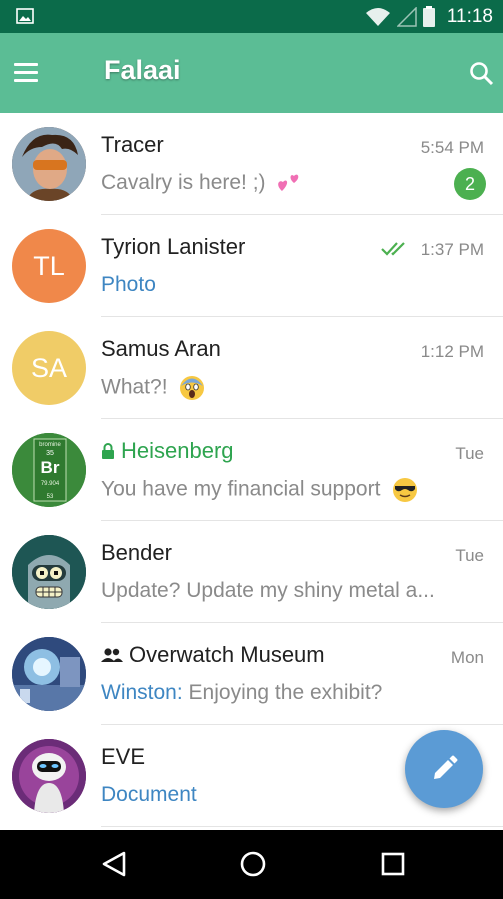 The width and height of the screenshot is (503, 899). What do you see at coordinates (251, 16) in the screenshot?
I see `status-bar: 11:18` at bounding box center [251, 16].